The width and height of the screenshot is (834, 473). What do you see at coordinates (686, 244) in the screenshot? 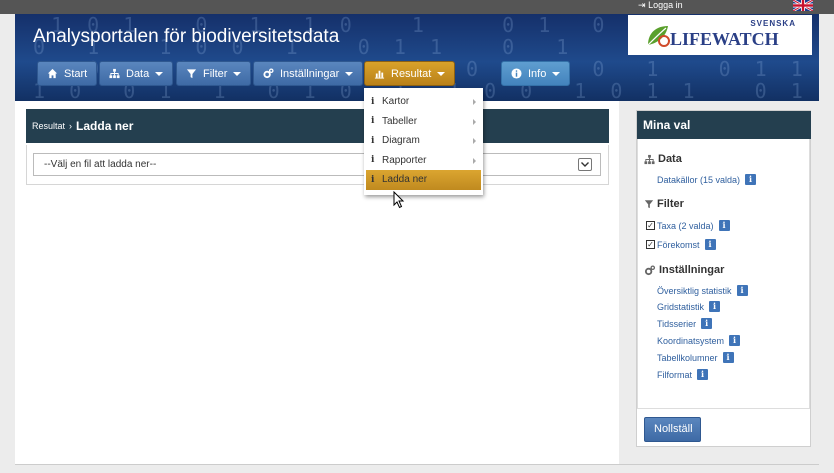
I see `sidebar-item-occurrence: Förekomst i` at bounding box center [686, 244].